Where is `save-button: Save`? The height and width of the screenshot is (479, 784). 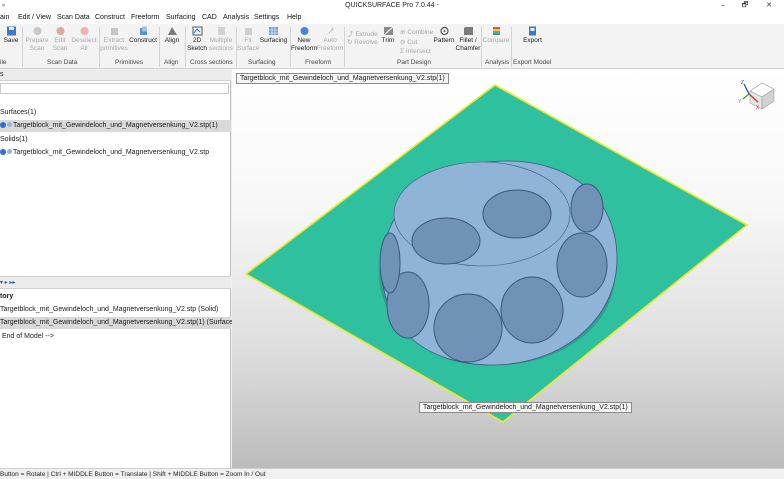
save-button: Save is located at coordinates (11, 35).